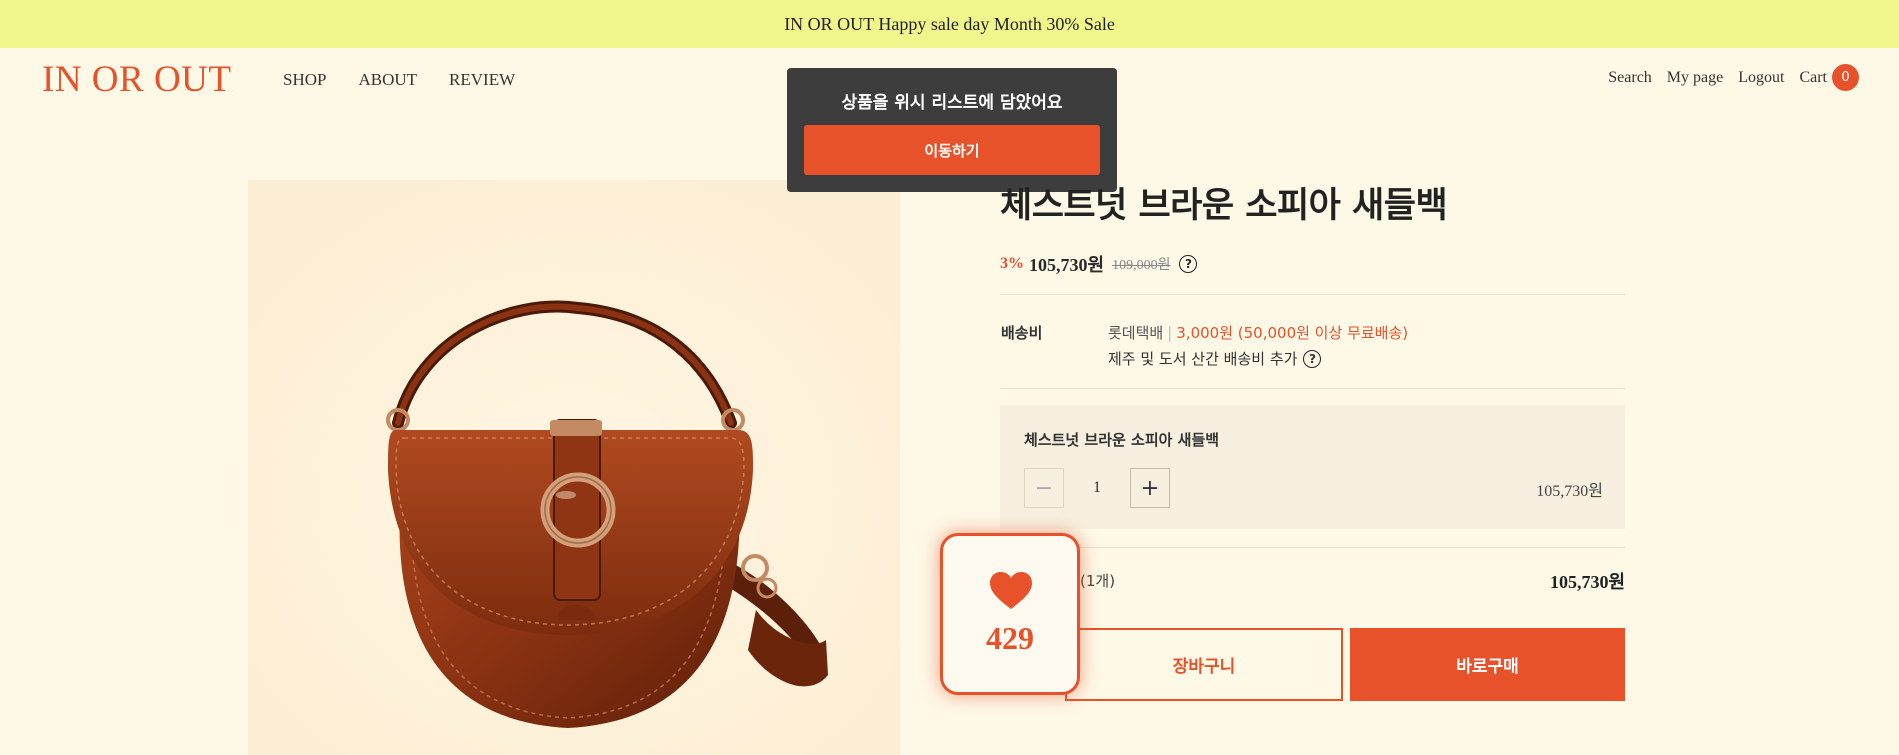 This screenshot has width=1899, height=755. What do you see at coordinates (304, 80) in the screenshot?
I see `nav-shop: SHOP` at bounding box center [304, 80].